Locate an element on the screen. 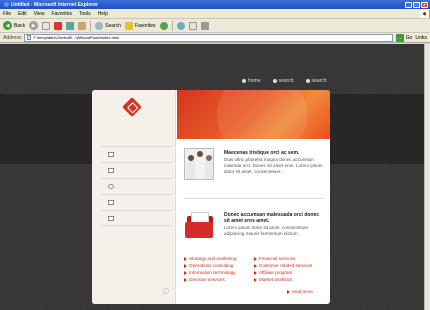 This screenshot has height=310, width=430. history-icon is located at coordinates (180, 25).